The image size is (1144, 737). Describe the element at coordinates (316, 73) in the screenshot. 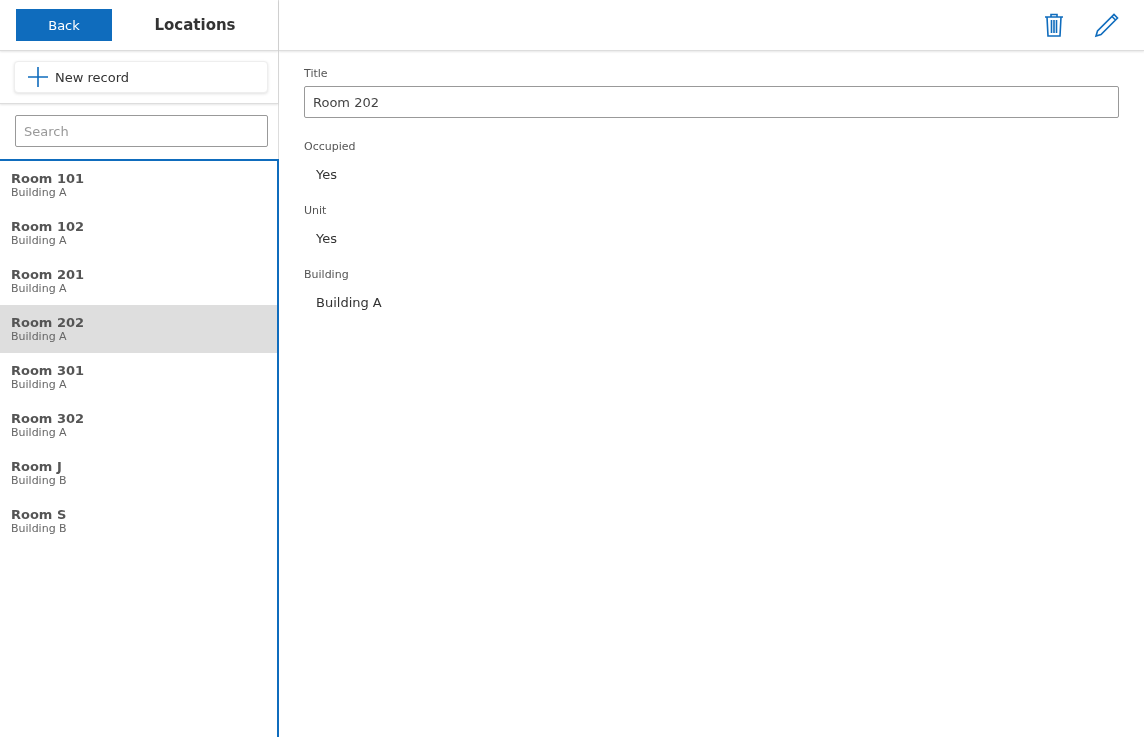

I see `field-label: Title` at that location.